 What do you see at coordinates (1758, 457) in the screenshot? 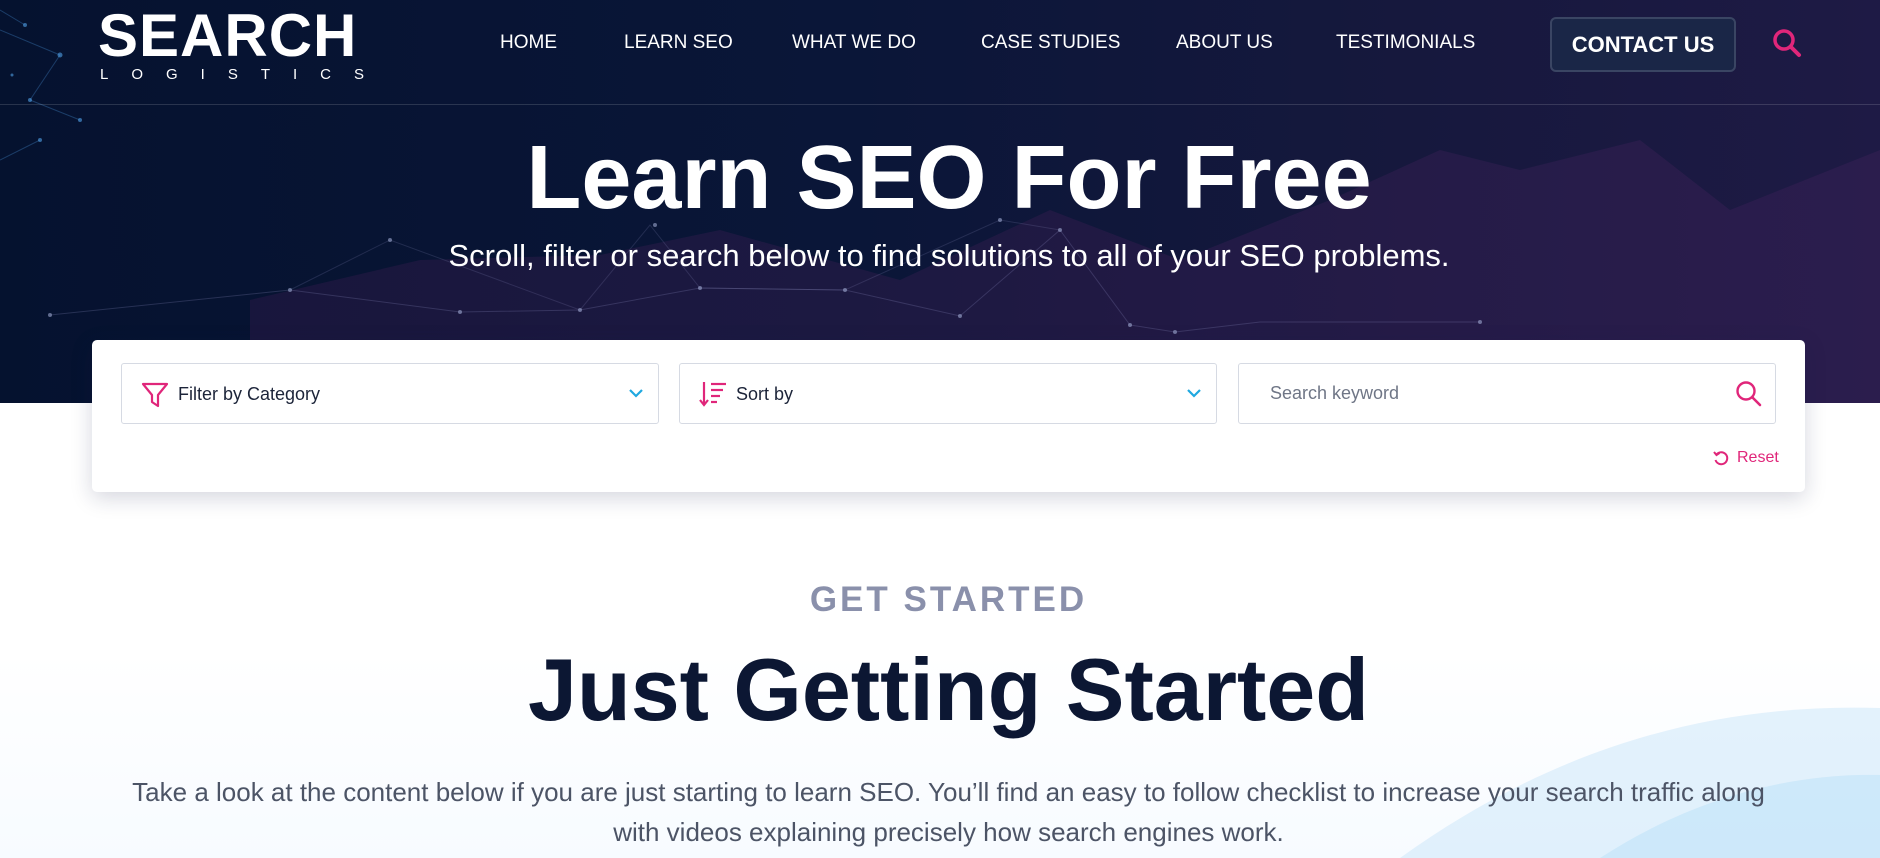
I see `reset-label: Reset` at bounding box center [1758, 457].